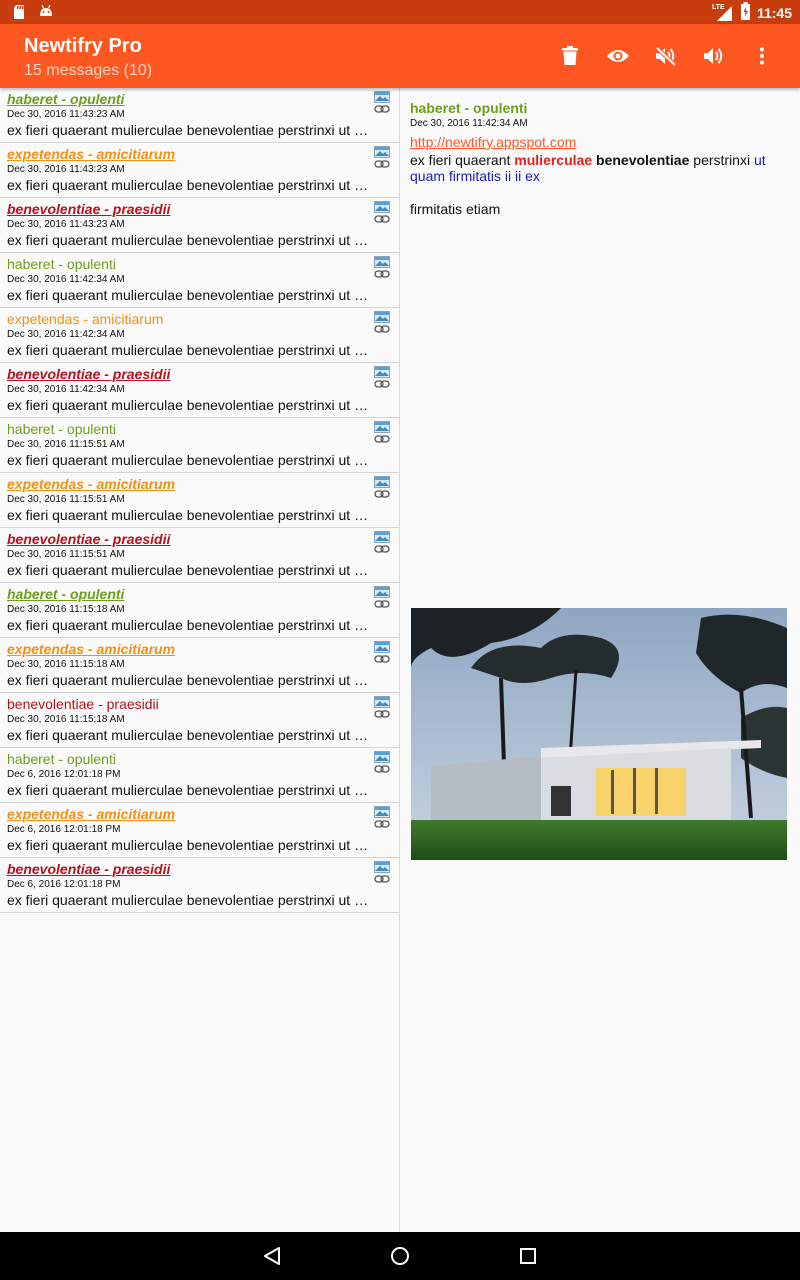  I want to click on delete-button, so click(570, 56).